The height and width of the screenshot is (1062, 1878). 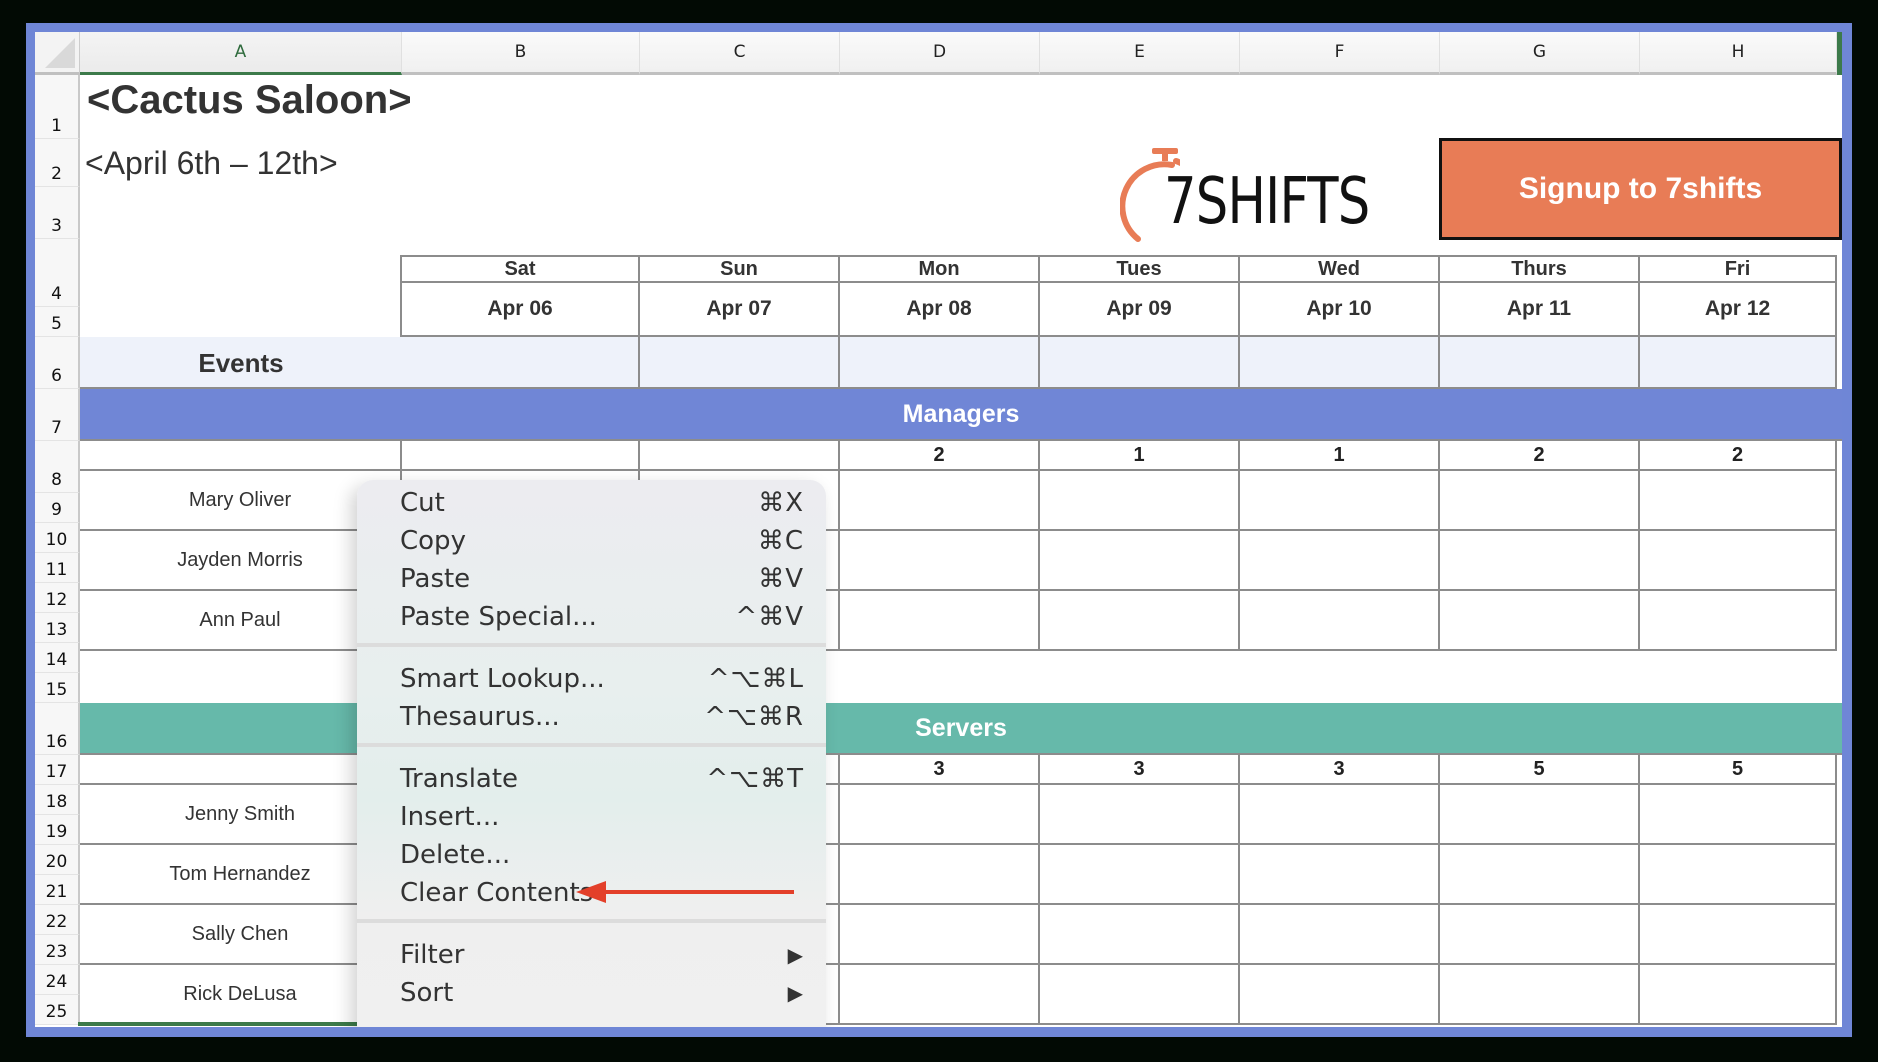 What do you see at coordinates (591, 779) in the screenshot?
I see `menu-item-translate: Translate ^⌥⌘T` at bounding box center [591, 779].